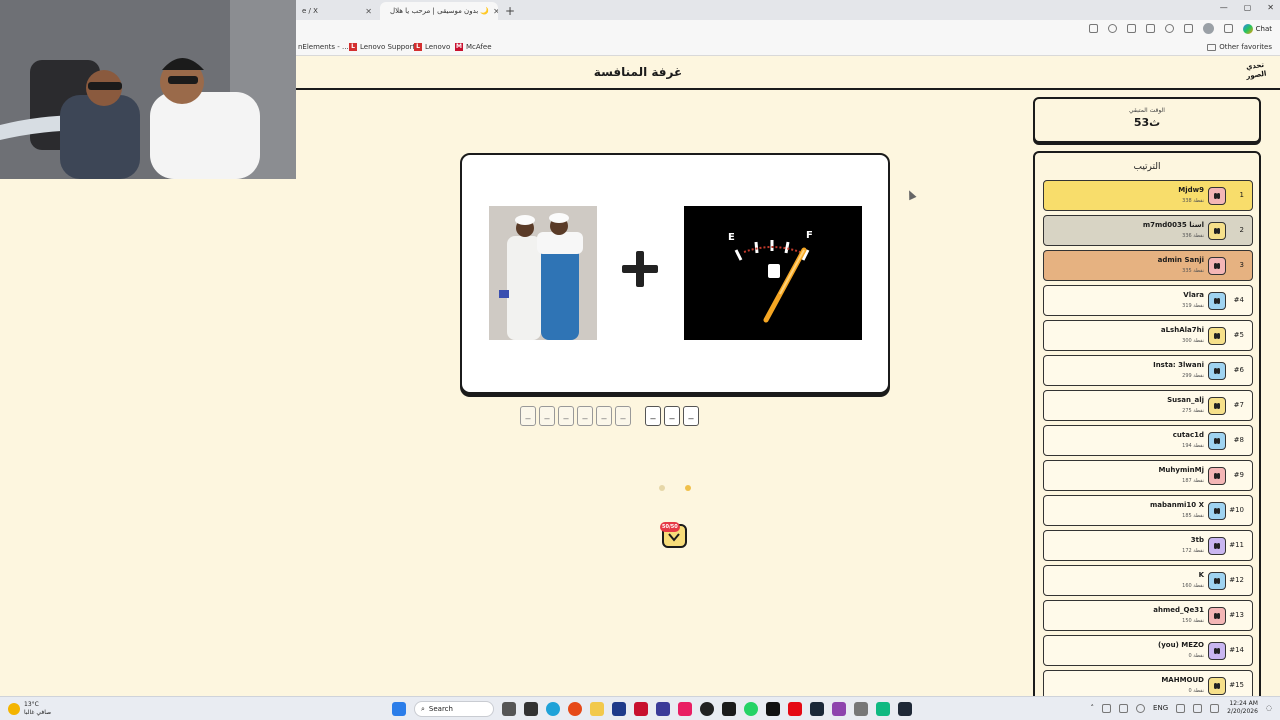 Image resolution: width=1280 pixels, height=720 pixels. What do you see at coordinates (1160, 708) in the screenshot?
I see `language-indicator: ENG` at bounding box center [1160, 708].